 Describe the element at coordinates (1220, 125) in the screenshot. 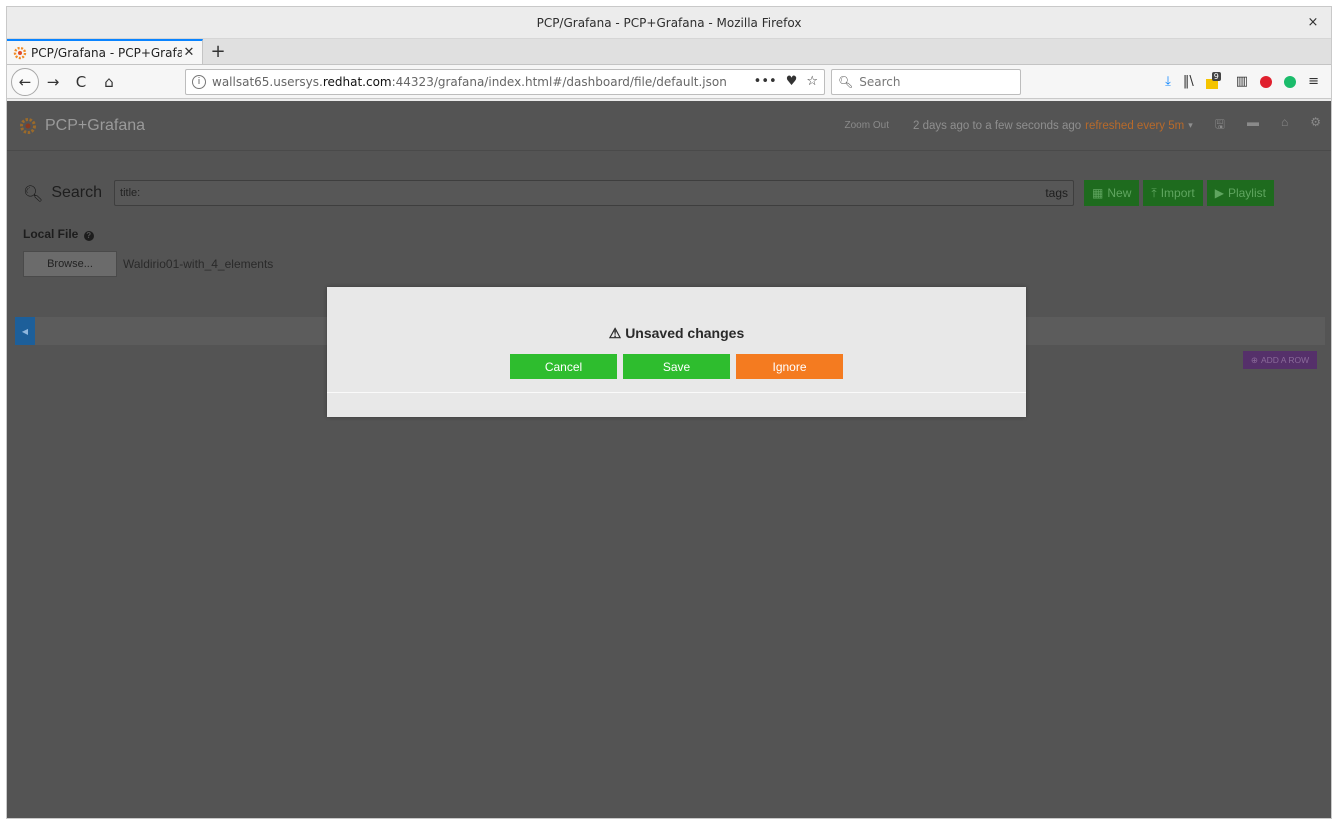

I see `save-dashboard-icon: 🖫︎` at that location.